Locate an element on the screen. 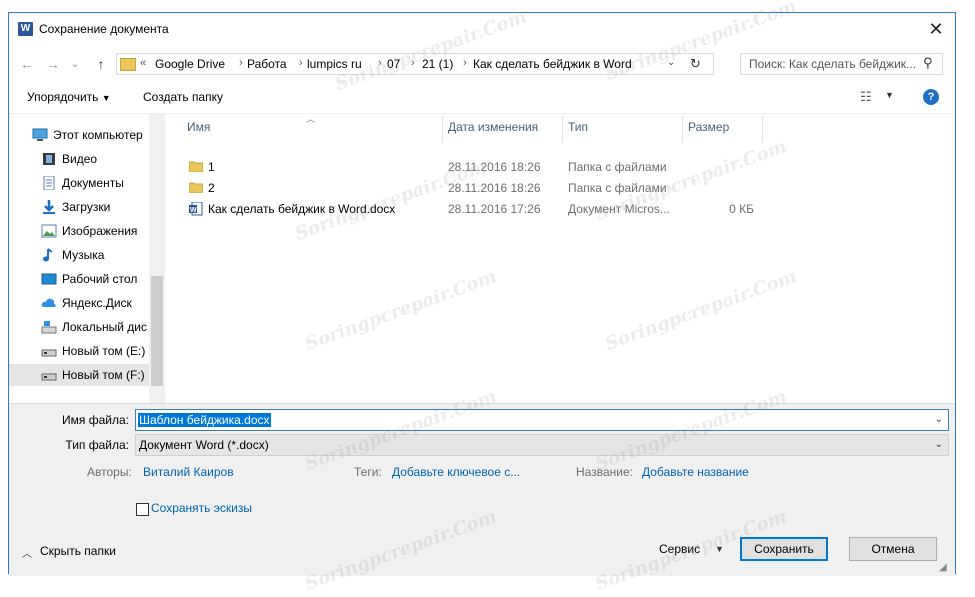 This screenshot has height=597, width=975. word-doc-icon: W is located at coordinates (196, 208).